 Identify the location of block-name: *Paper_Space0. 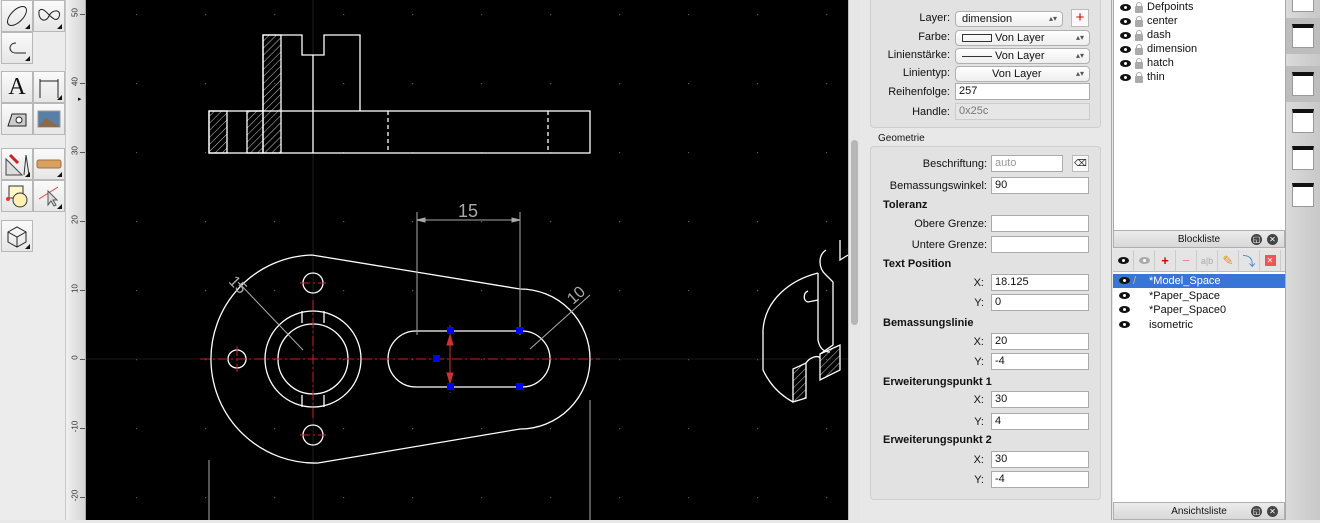
(1188, 310).